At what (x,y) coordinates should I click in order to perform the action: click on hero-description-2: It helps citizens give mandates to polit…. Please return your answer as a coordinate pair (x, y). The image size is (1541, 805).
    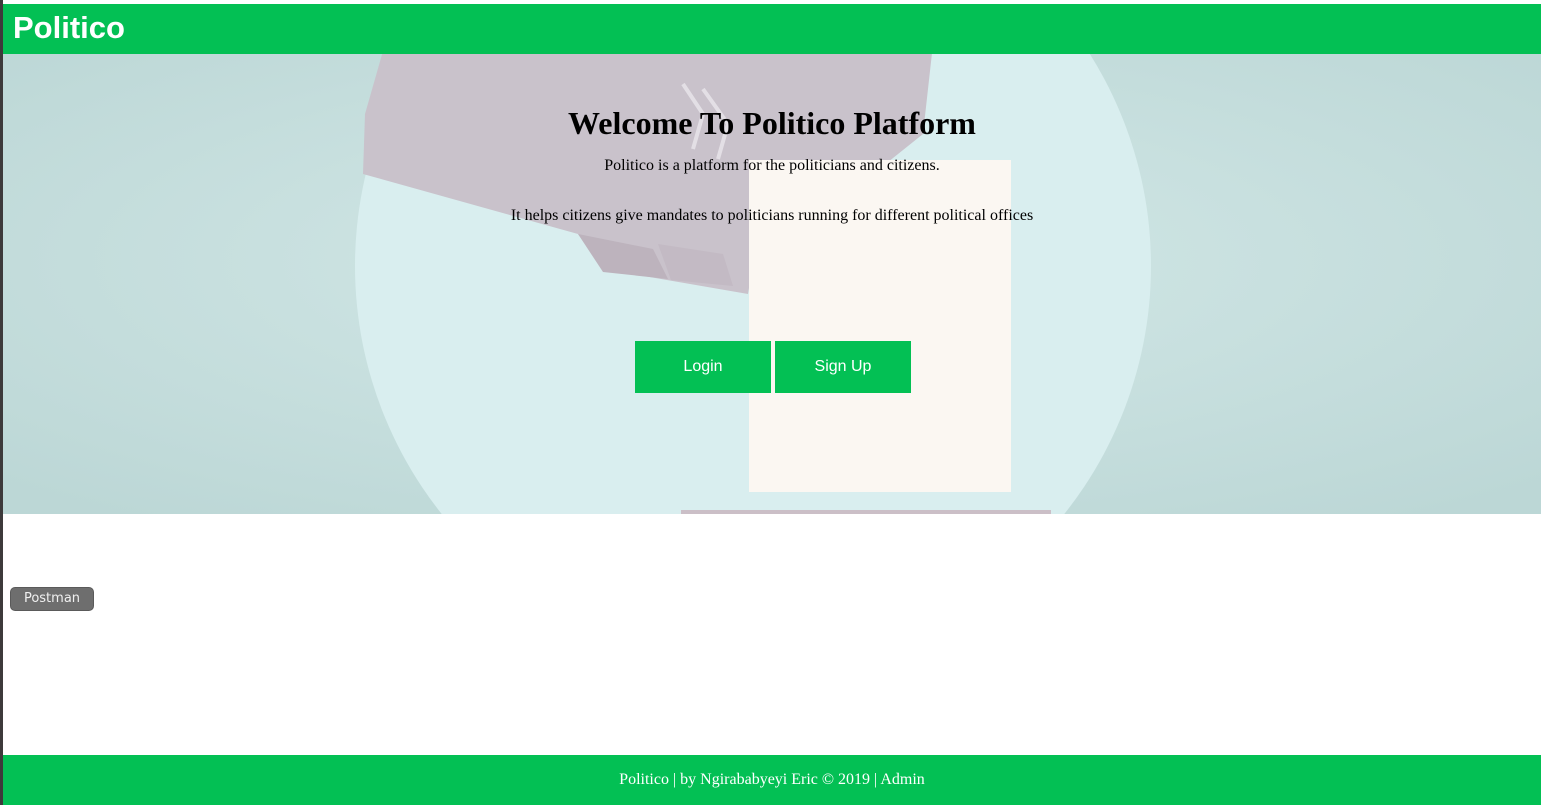
    Looking at the image, I should click on (772, 215).